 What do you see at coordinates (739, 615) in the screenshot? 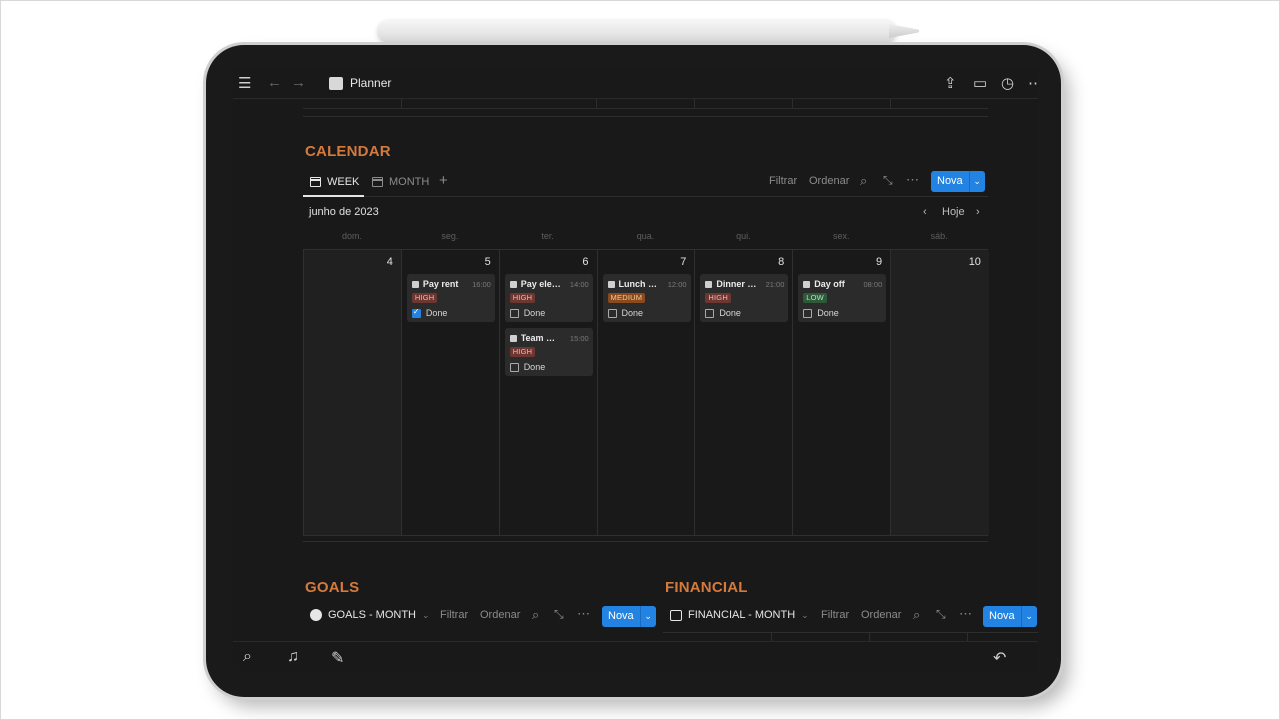
I see `tab-financial-month: FINANCIAL - MONTH ⌄` at bounding box center [739, 615].